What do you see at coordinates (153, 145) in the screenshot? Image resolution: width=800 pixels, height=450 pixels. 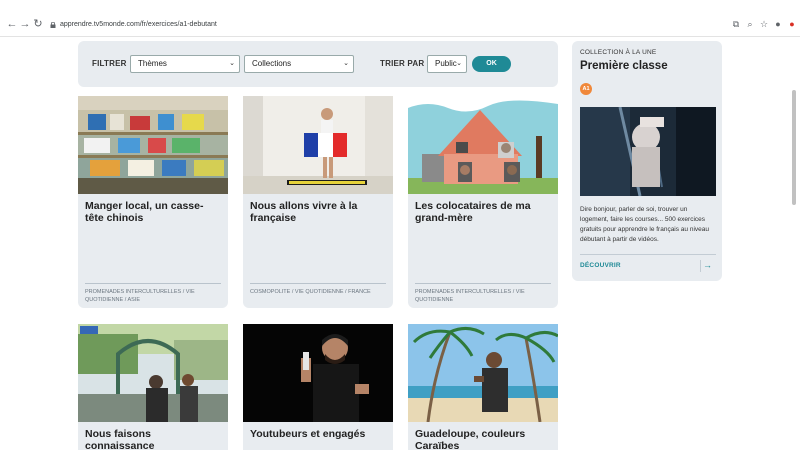 I see `card-thumbnail-supermarket` at bounding box center [153, 145].